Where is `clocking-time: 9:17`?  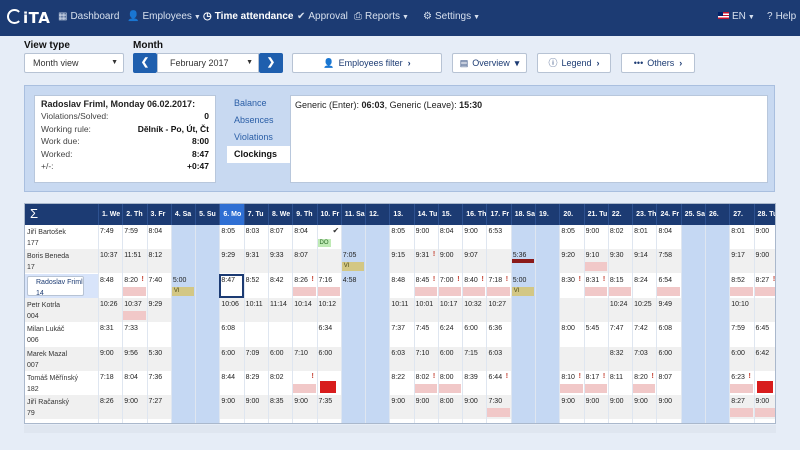
clocking-time: 9:17 is located at coordinates (738, 255).